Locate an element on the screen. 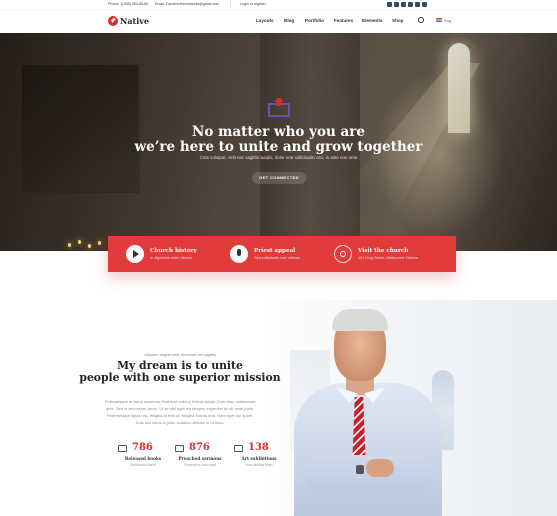  stat-label: Art exhibitions is located at coordinates (259, 458).